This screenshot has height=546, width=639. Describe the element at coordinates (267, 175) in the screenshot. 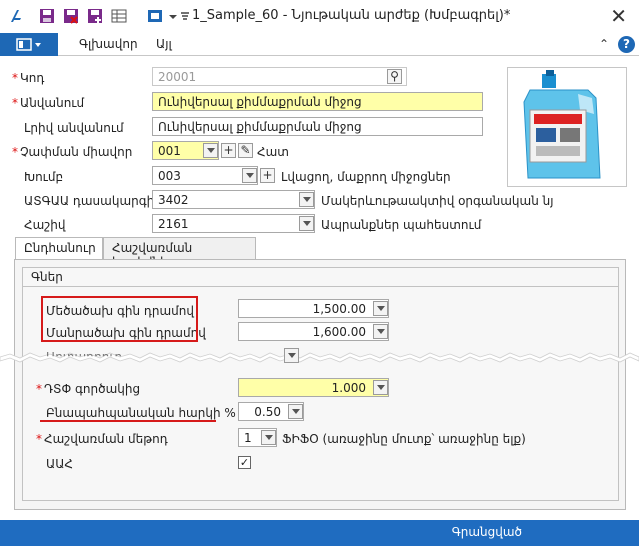

I see `group-add-icon: +` at that location.